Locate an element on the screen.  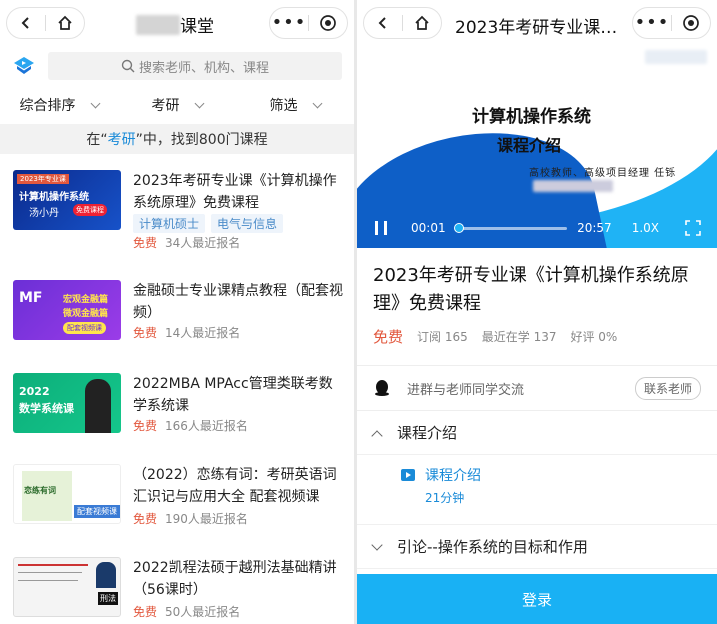
course-meta: 免费 166人最近报名 is located at coordinates (190, 425).